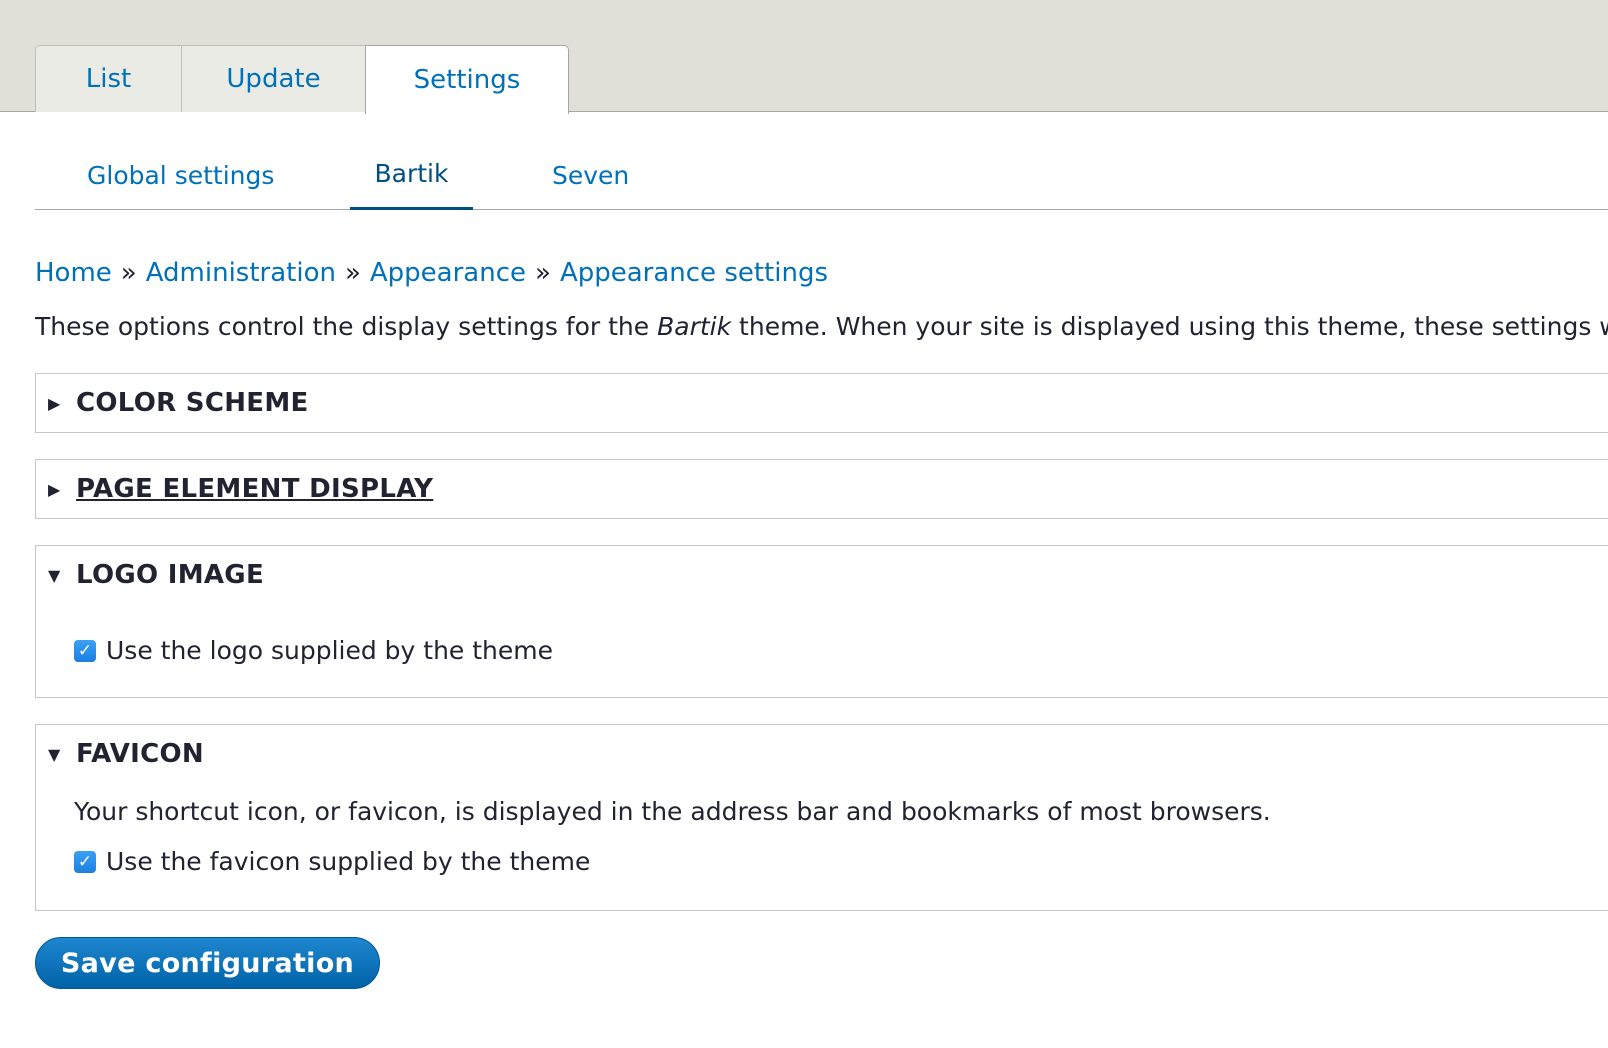 This screenshot has width=1608, height=1048. I want to click on favicon-checkbox-row: ✓ Use the favicon supplied by the theme, so click(332, 861).